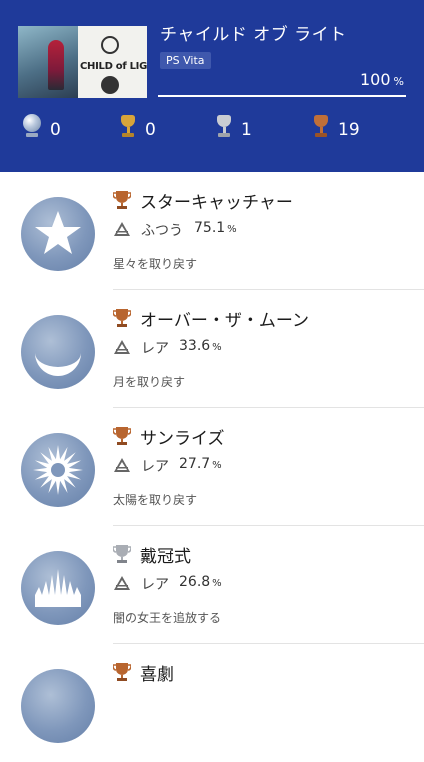 This screenshot has width=424, height=762. I want to click on progress-number: 100, so click(375, 79).